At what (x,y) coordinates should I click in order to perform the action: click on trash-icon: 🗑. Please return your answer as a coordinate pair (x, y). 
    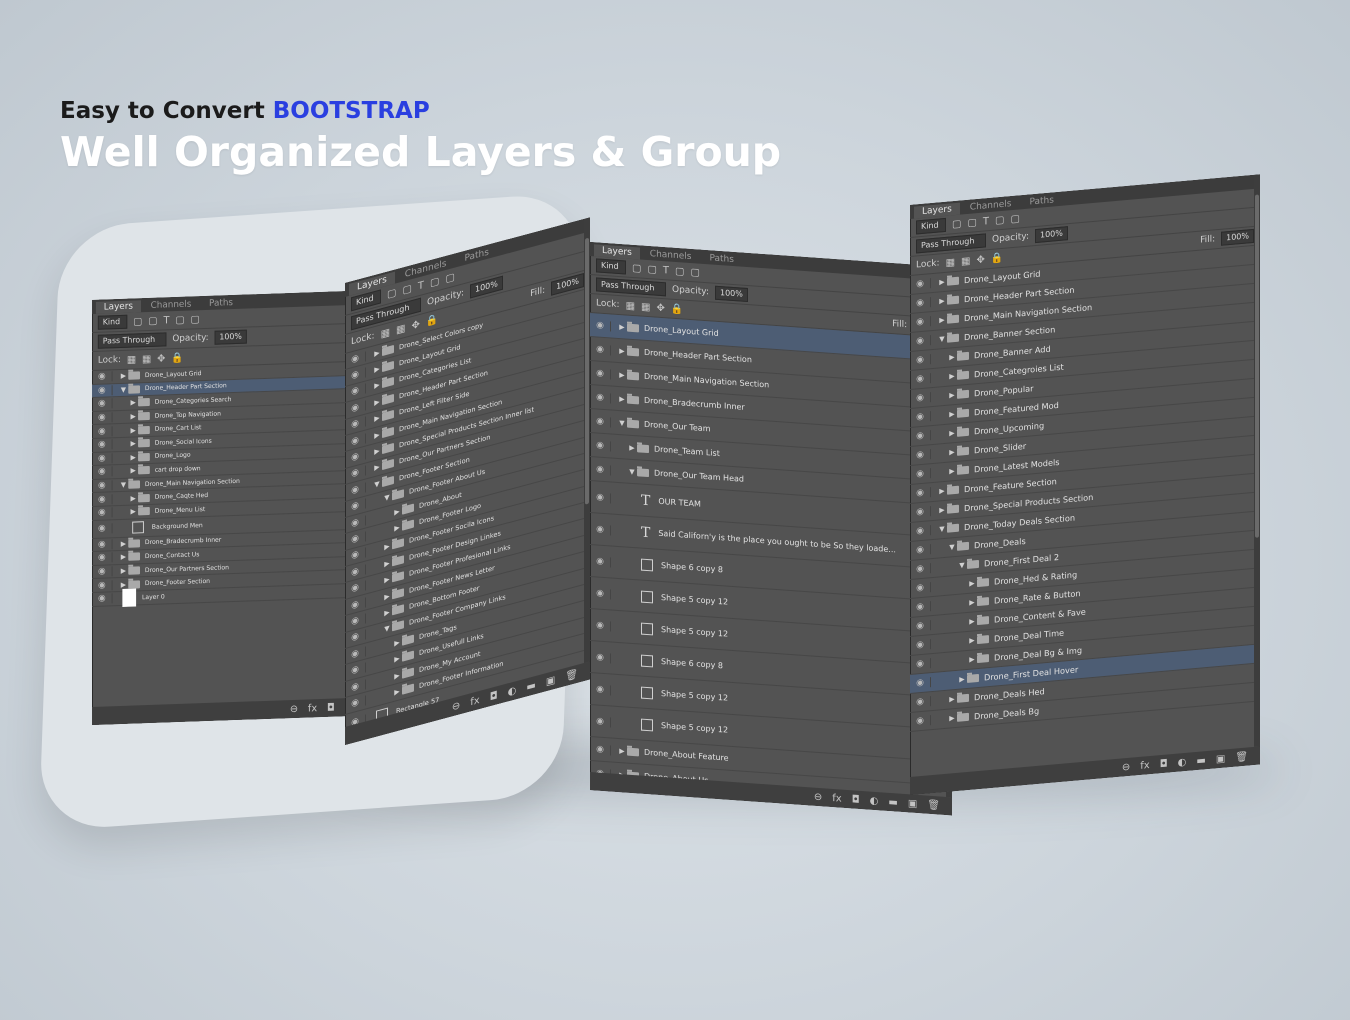
    Looking at the image, I should click on (1241, 757).